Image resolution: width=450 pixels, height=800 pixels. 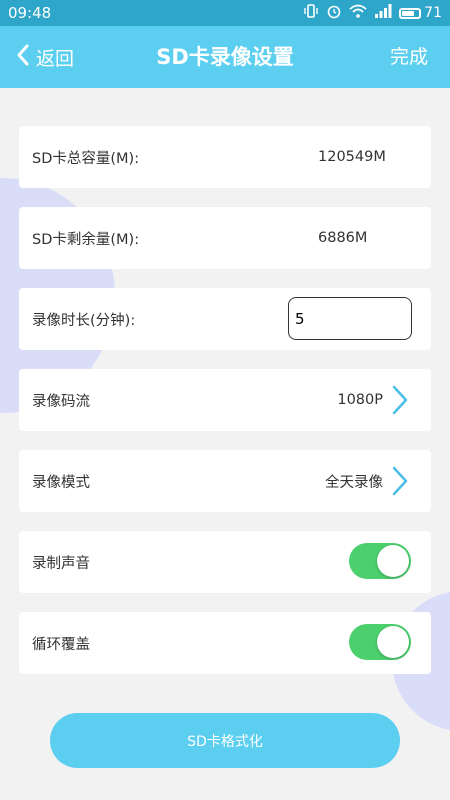 What do you see at coordinates (311, 13) in the screenshot?
I see `vibrate-icon` at bounding box center [311, 13].